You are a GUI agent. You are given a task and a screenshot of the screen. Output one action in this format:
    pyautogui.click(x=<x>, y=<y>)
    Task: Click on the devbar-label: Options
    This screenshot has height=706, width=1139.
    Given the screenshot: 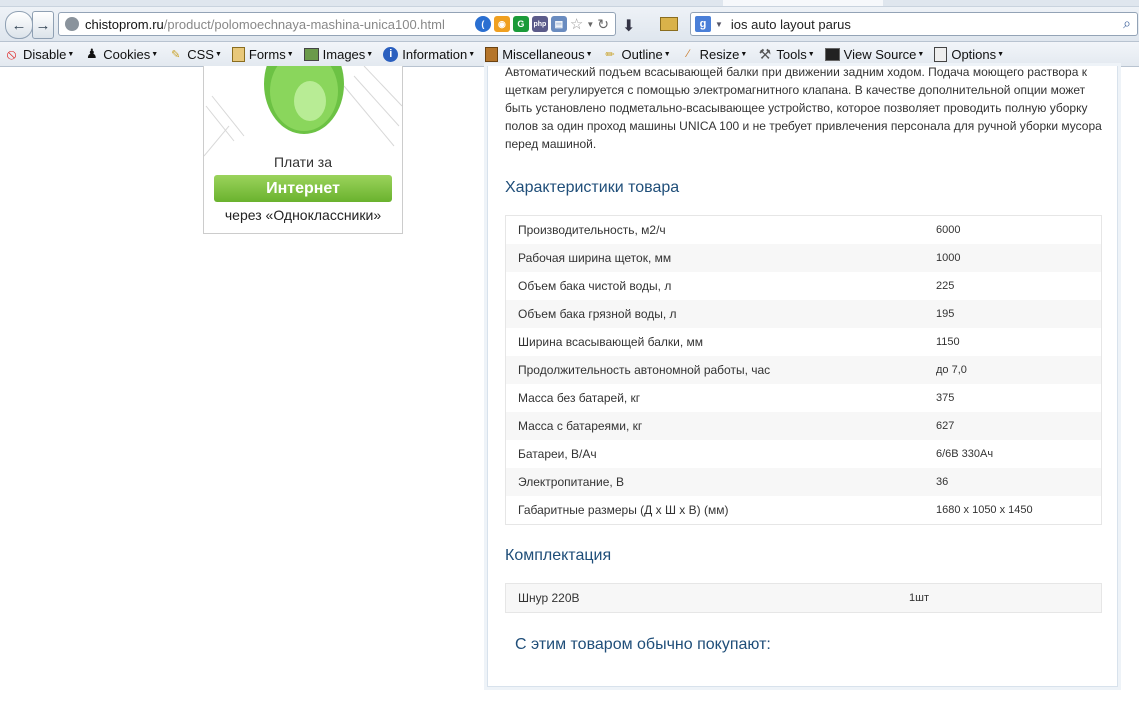 What is the action you would take?
    pyautogui.click(x=974, y=54)
    